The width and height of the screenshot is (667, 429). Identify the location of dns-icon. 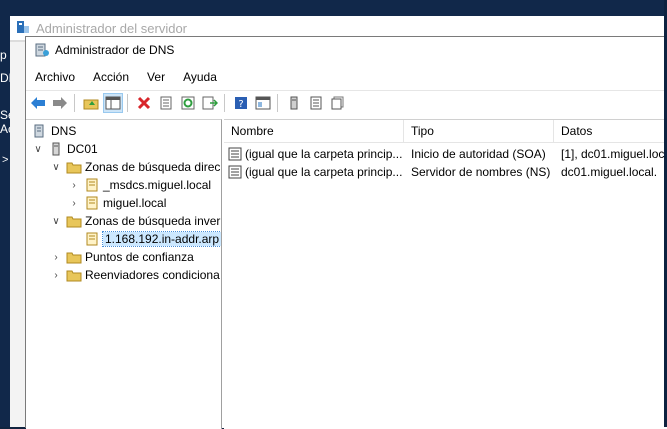
(40, 131).